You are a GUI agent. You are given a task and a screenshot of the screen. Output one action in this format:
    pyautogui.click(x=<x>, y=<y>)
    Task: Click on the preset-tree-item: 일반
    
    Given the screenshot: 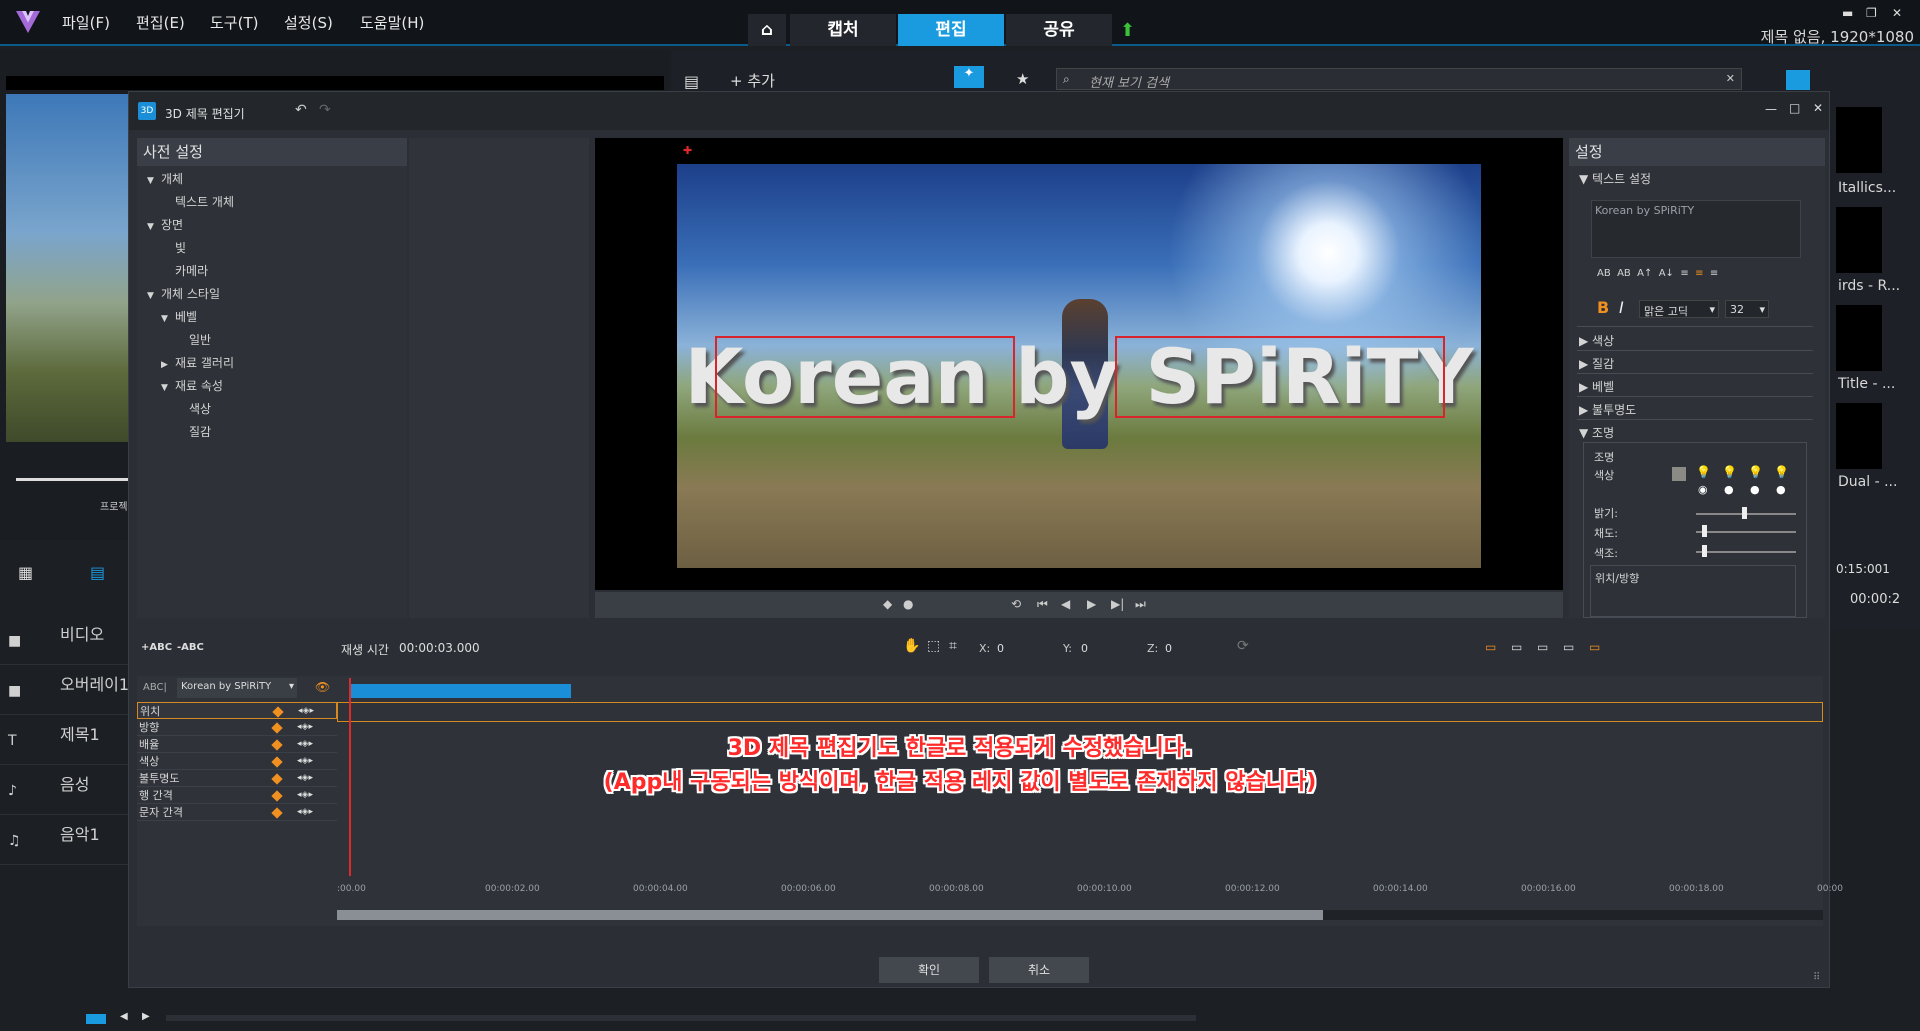 What is the action you would take?
    pyautogui.click(x=200, y=339)
    